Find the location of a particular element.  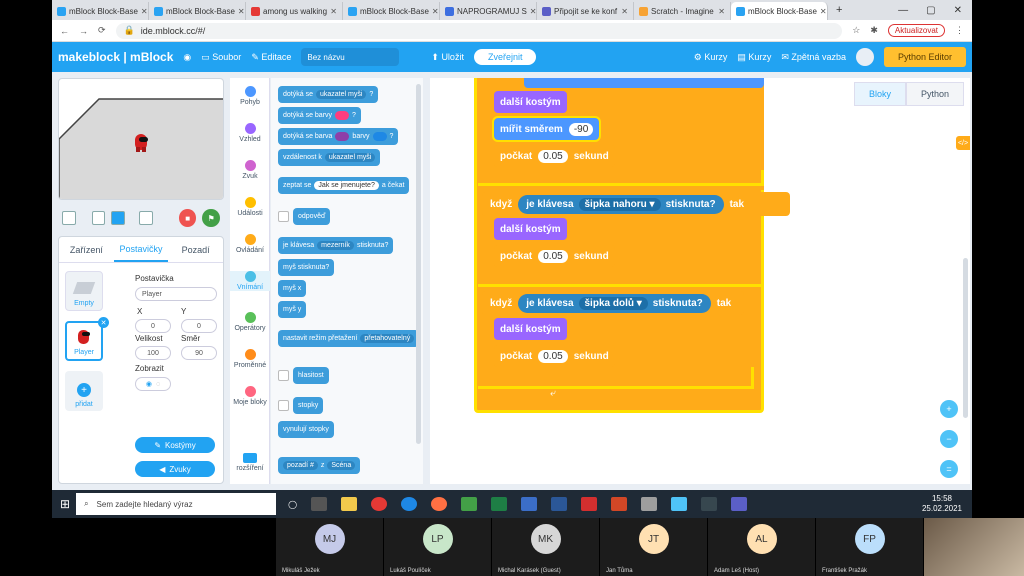

zoom-in-icon: + is located at coordinates (949, 409).